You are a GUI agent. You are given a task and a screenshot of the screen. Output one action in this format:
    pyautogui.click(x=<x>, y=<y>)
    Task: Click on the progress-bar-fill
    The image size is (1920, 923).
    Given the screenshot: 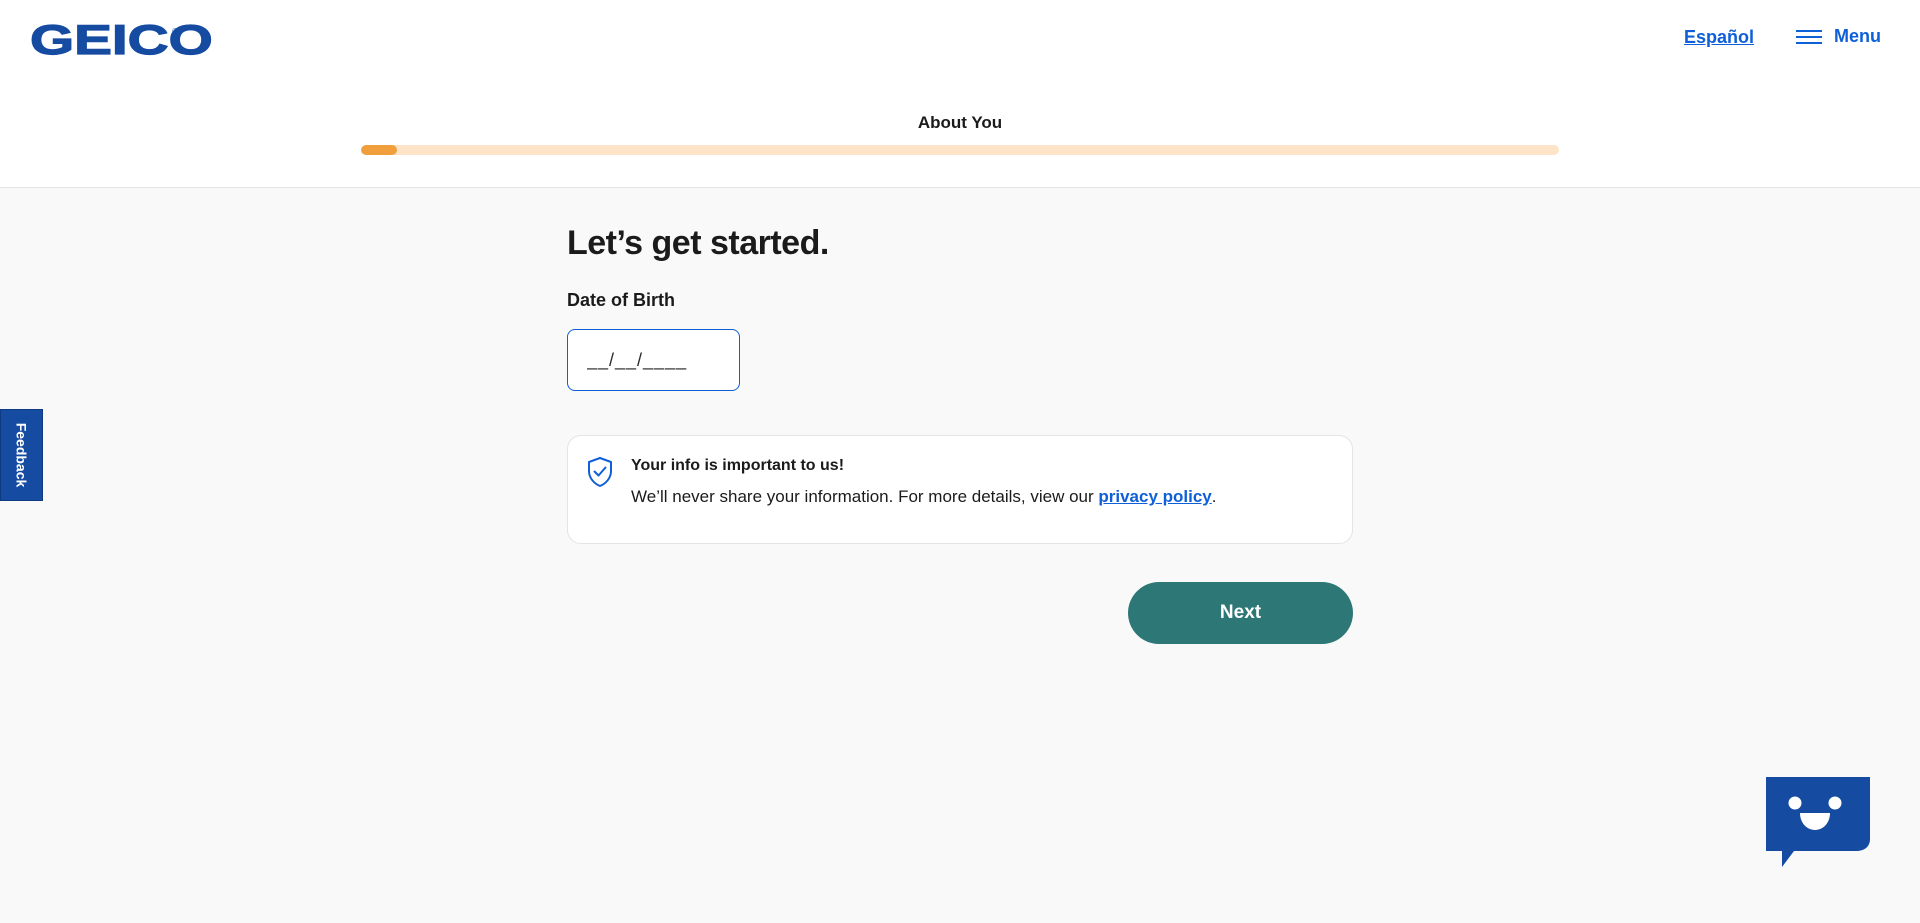 What is the action you would take?
    pyautogui.click(x=379, y=150)
    